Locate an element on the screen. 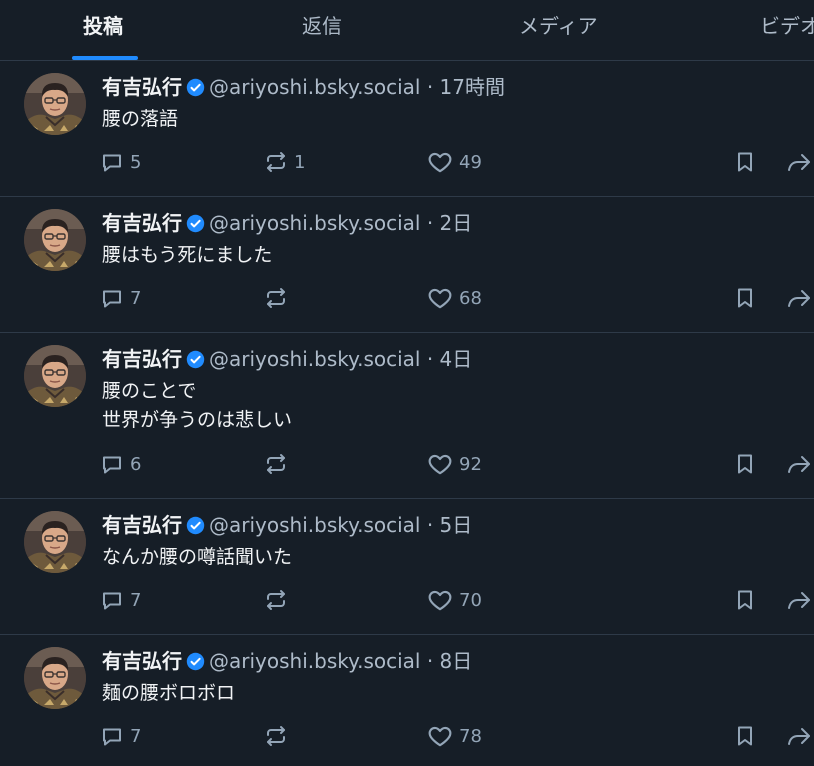  tab-posts: 投稿 is located at coordinates (103, 26).